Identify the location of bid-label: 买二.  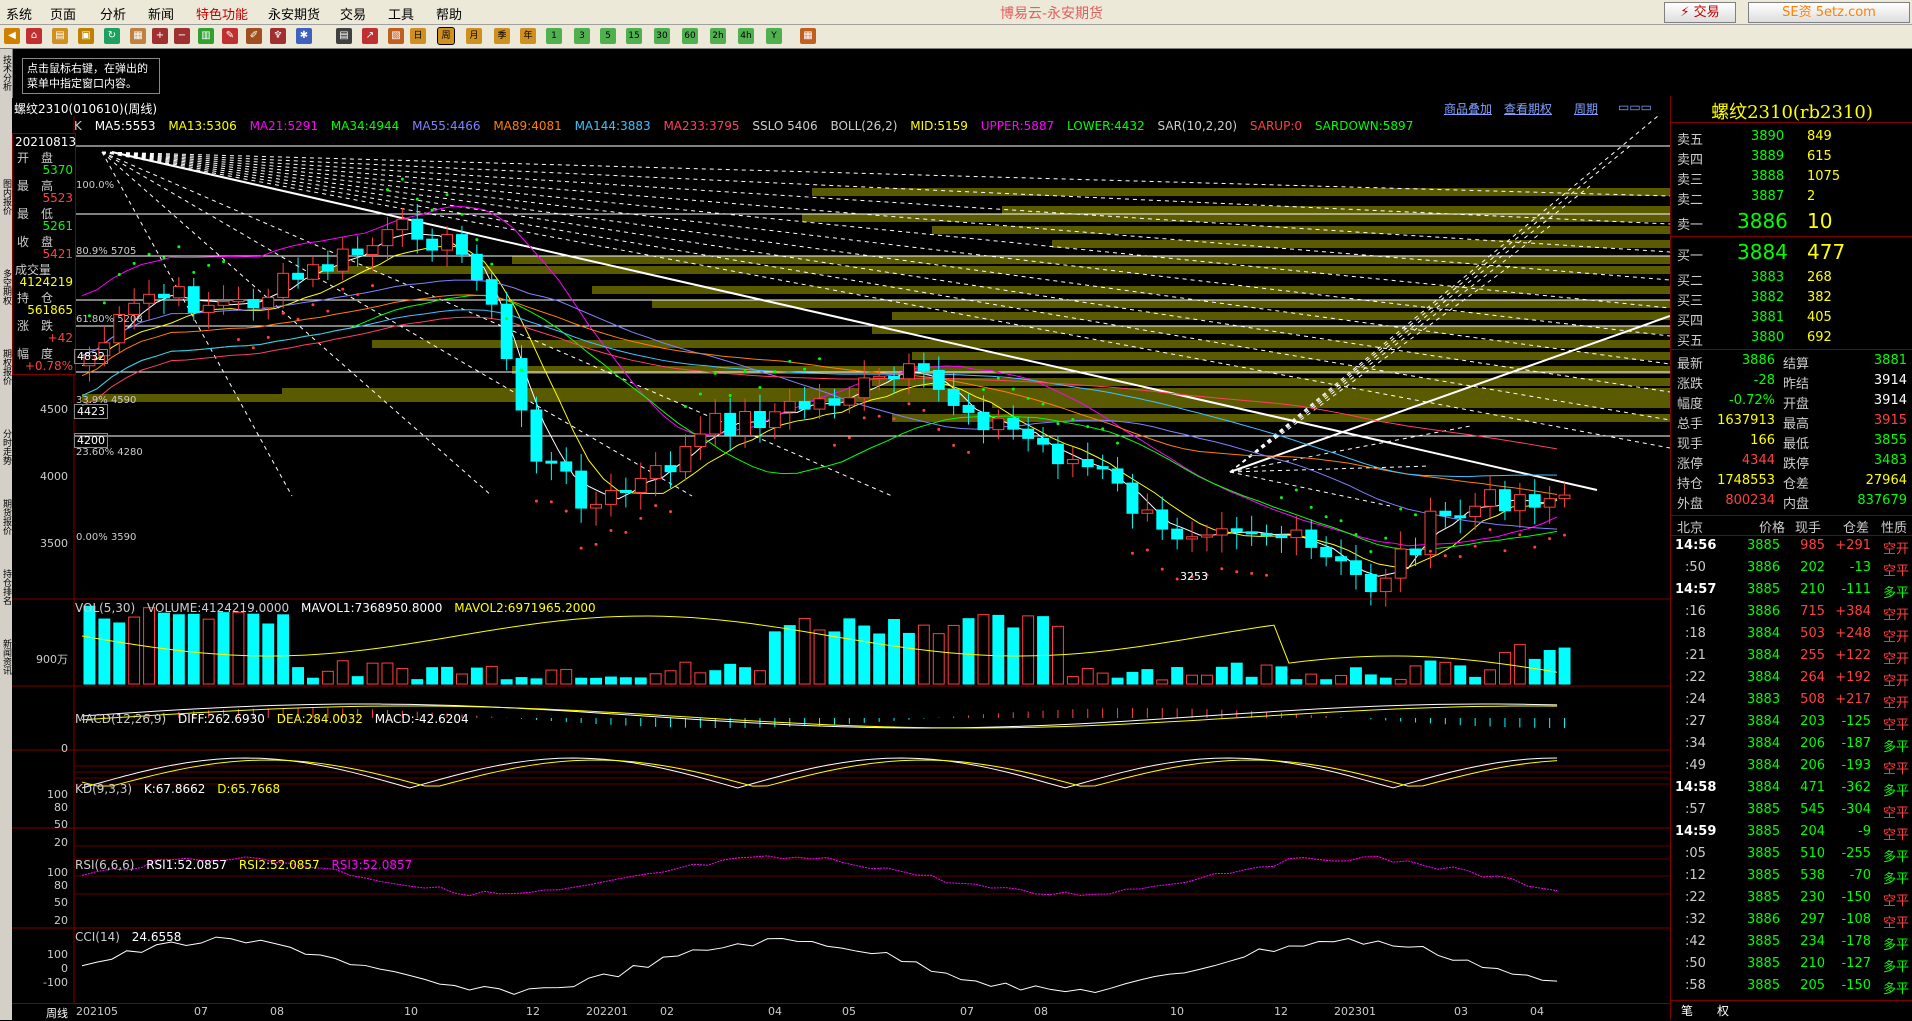
(1690, 281).